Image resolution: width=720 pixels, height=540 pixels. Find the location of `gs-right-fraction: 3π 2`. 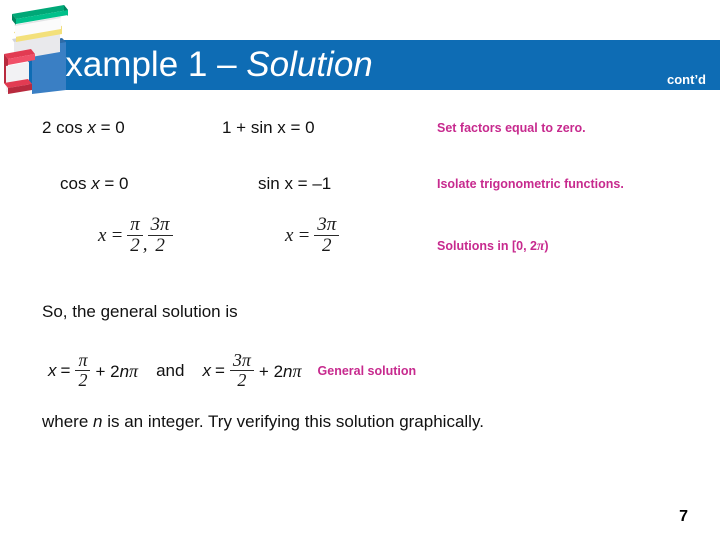

gs-right-fraction: 3π 2 is located at coordinates (241, 370).